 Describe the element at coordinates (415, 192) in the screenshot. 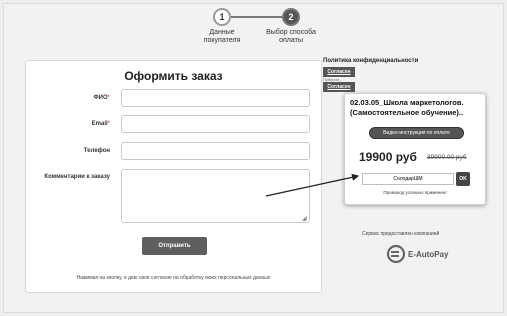

I see `promo-status-message: Промокод успешно применен!` at that location.